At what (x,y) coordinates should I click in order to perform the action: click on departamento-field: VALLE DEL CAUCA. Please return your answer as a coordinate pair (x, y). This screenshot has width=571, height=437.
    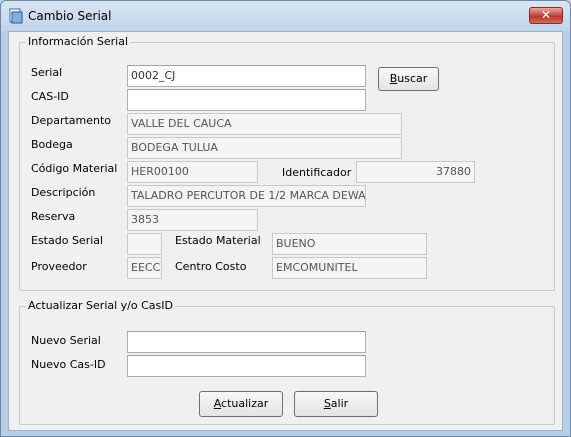
    Looking at the image, I should click on (264, 124).